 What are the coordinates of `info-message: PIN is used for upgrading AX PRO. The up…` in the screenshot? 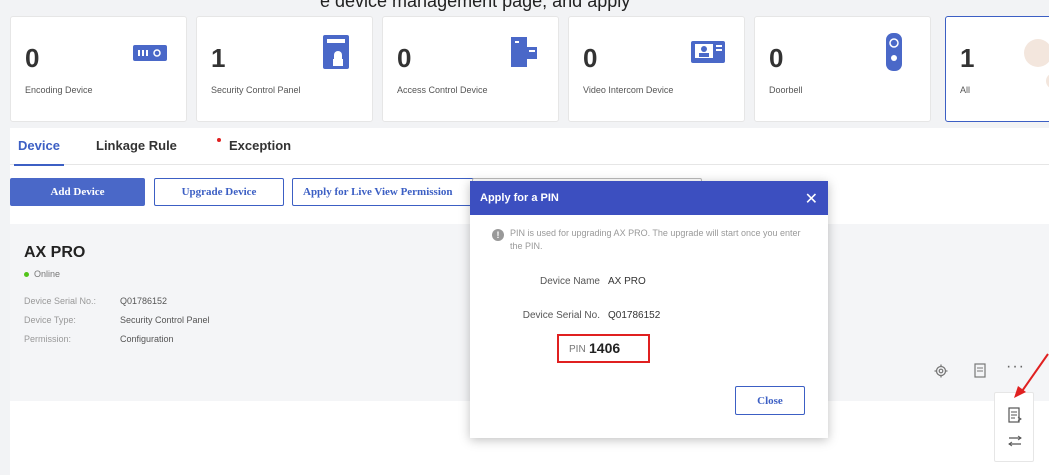 It's located at (655, 239).